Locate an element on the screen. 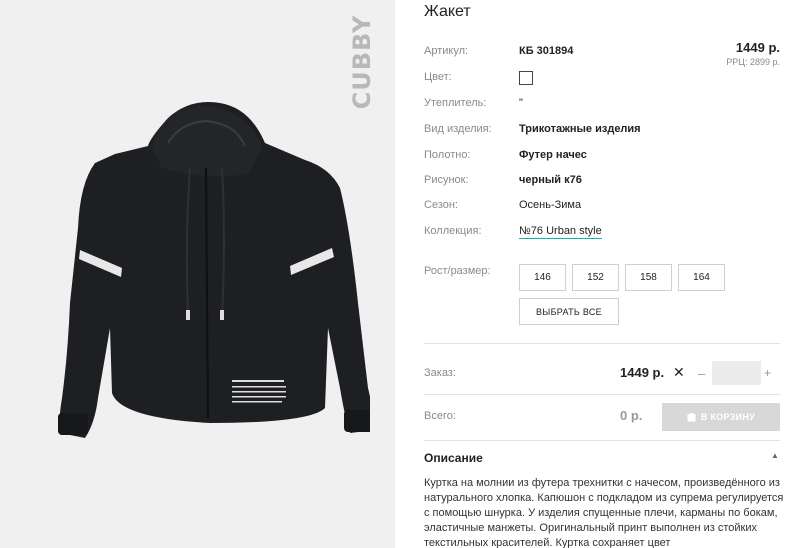 The width and height of the screenshot is (800, 548). product-title: Жакет is located at coordinates (447, 11).